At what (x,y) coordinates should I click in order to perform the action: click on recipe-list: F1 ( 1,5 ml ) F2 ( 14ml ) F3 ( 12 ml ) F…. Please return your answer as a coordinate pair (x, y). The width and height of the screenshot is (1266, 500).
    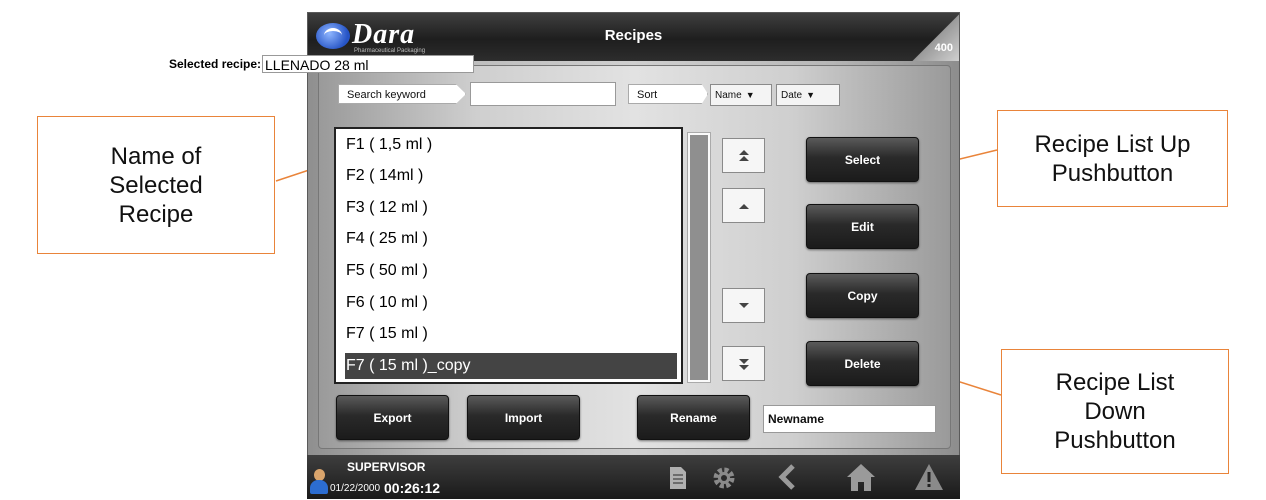
    Looking at the image, I should click on (508, 255).